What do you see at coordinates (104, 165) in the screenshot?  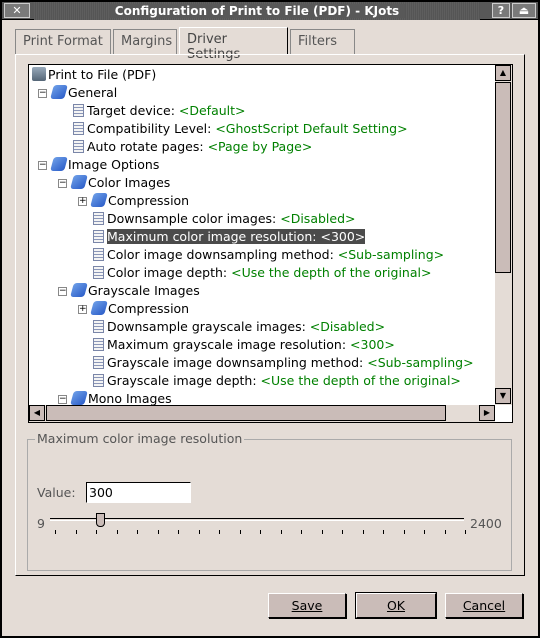 I see `tree-item: Image Options` at bounding box center [104, 165].